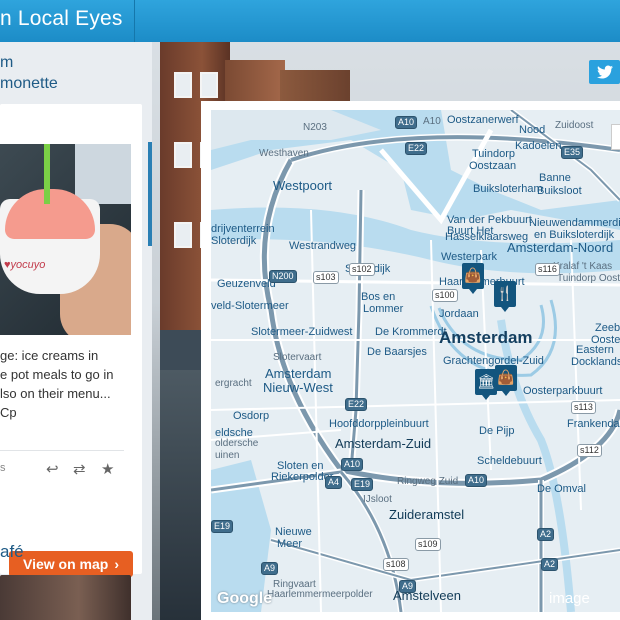 The image size is (620, 620). I want to click on twitter-button, so click(604, 72).